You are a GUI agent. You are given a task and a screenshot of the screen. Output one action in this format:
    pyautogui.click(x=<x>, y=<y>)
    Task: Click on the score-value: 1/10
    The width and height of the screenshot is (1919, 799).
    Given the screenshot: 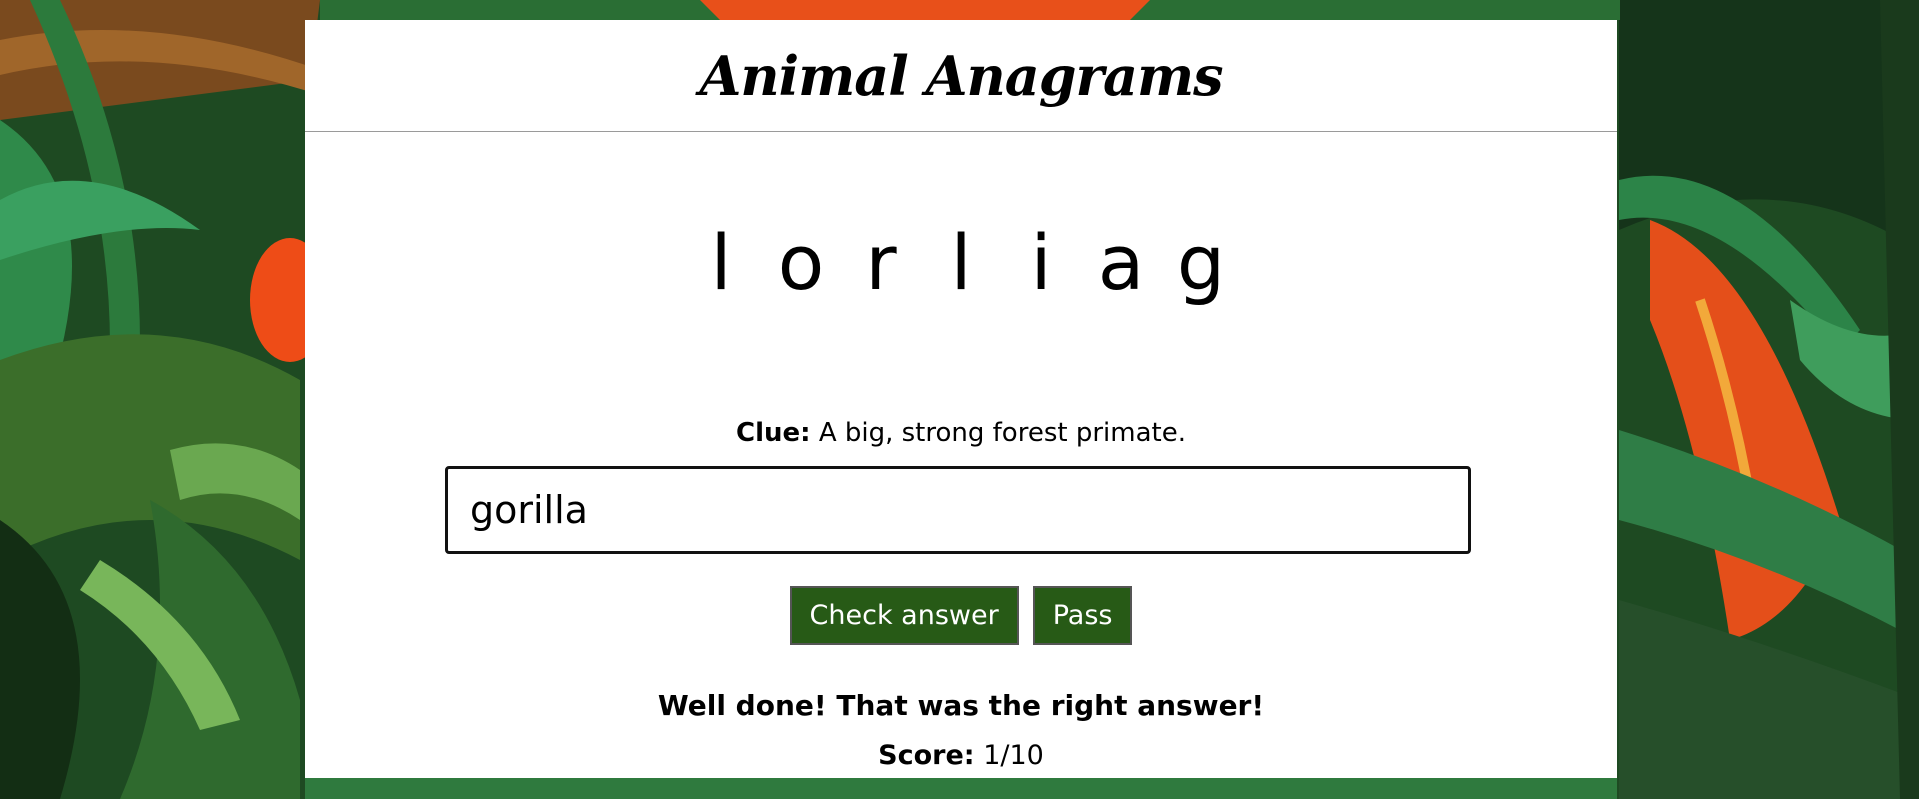 What is the action you would take?
    pyautogui.click(x=1013, y=755)
    